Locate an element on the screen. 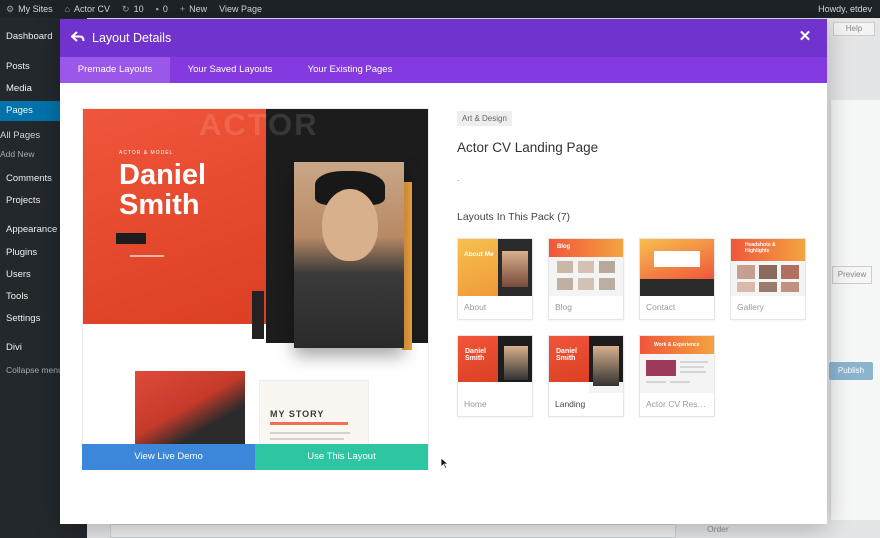  preview-name: Daniel Smith is located at coordinates (162, 190).